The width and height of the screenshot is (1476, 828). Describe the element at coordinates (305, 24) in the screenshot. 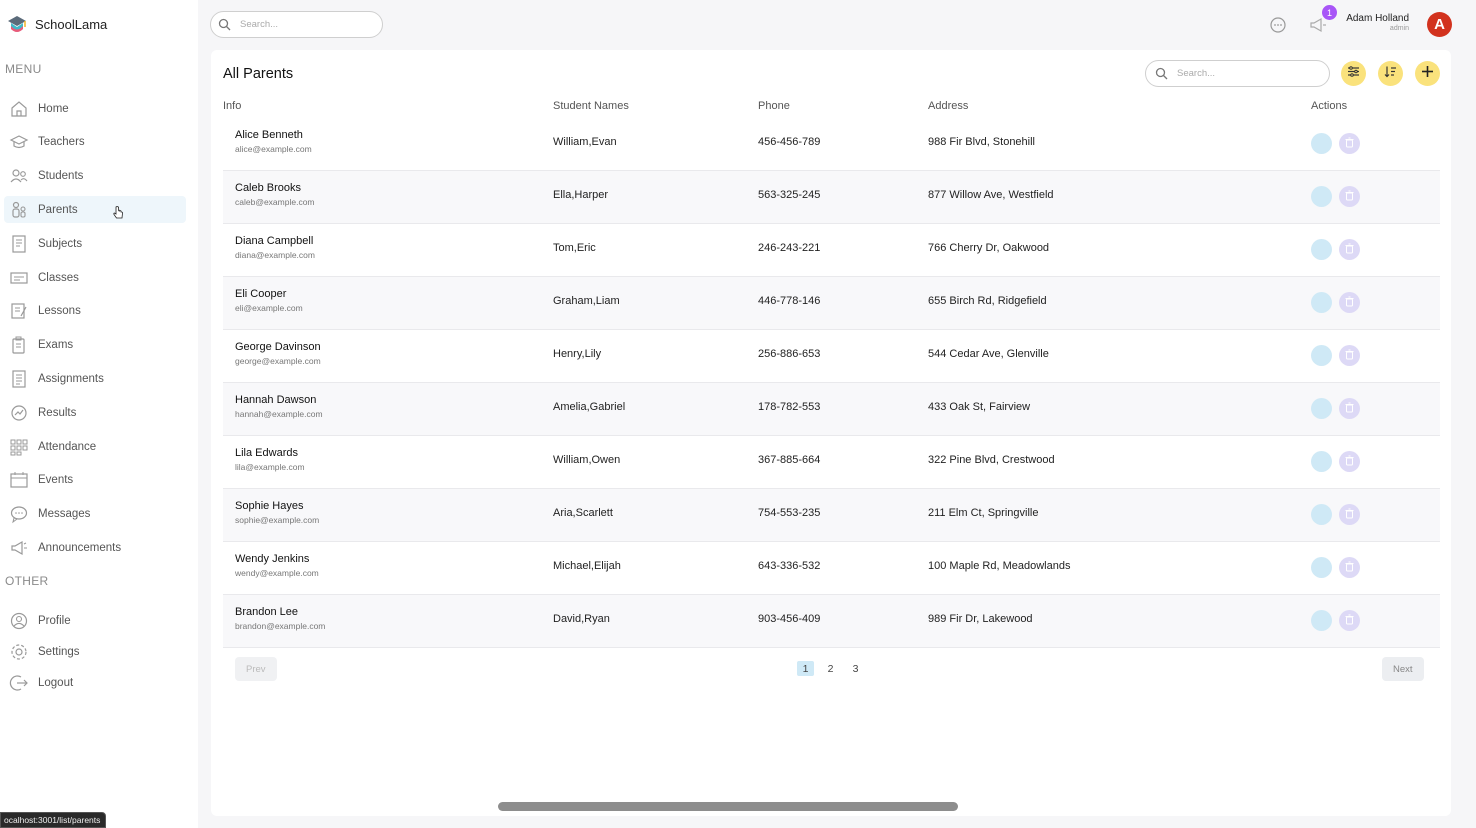

I see `global-search-input` at that location.